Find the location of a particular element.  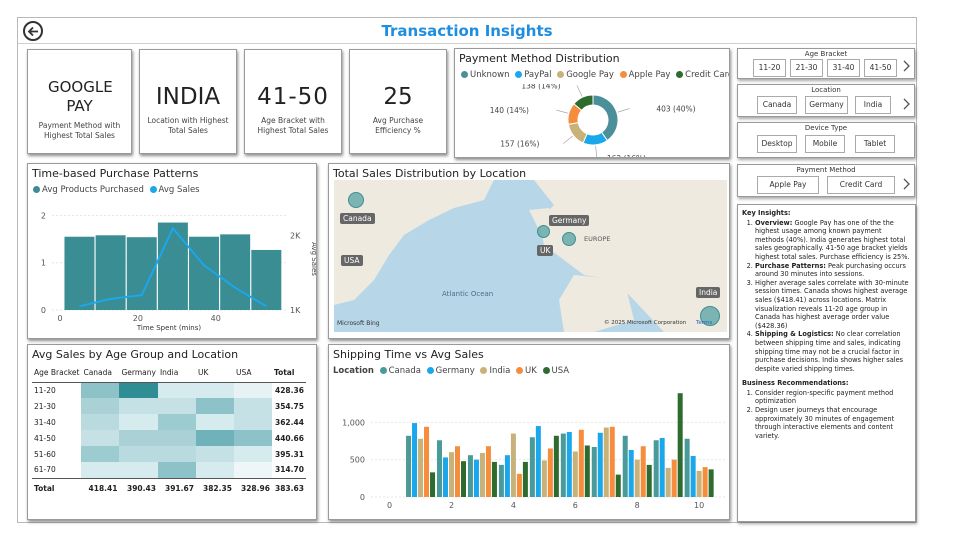

slicer-option-11-20: 11-20 is located at coordinates (769, 68).